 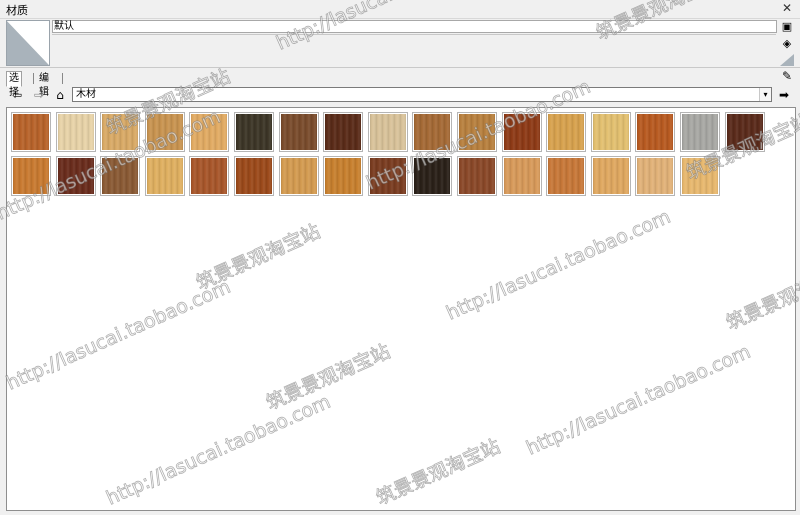 I want to click on title-bar: 材质 ✕, so click(x=400, y=9).